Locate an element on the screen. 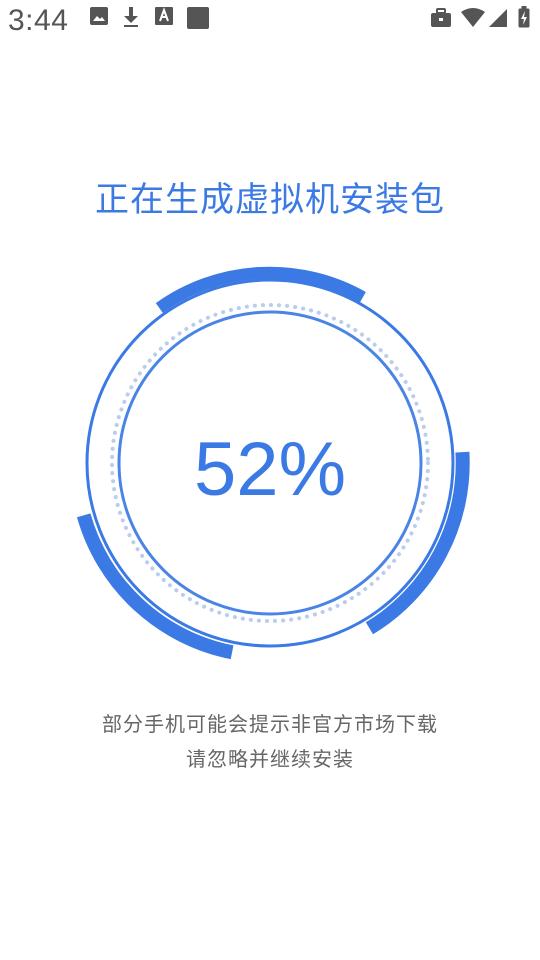 This screenshot has width=540, height=960. bottom-left-arc is located at coordinates (155, 586).